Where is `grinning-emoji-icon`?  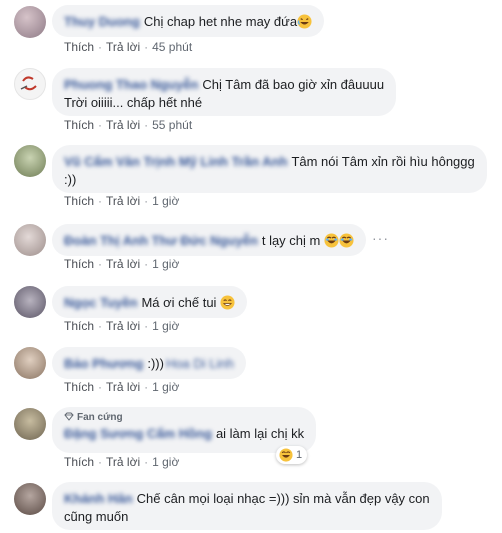
grinning-emoji-icon is located at coordinates (227, 302).